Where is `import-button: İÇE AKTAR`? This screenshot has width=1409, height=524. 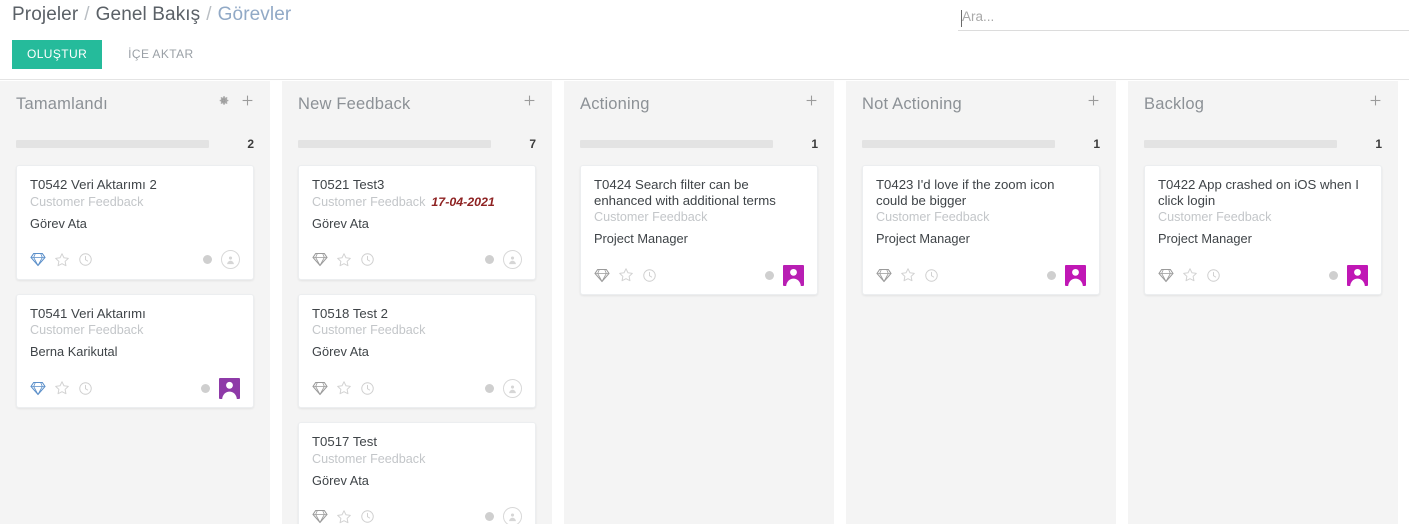
import-button: İÇE AKTAR is located at coordinates (160, 54).